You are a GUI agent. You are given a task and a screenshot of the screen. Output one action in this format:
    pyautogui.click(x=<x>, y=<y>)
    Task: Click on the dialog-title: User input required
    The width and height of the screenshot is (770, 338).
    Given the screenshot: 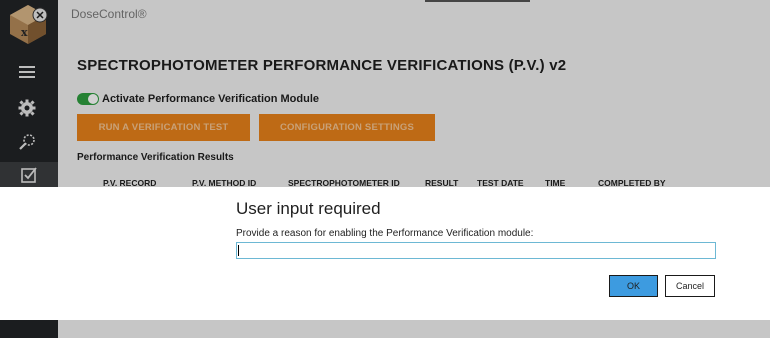 What is the action you would take?
    pyautogui.click(x=308, y=208)
    